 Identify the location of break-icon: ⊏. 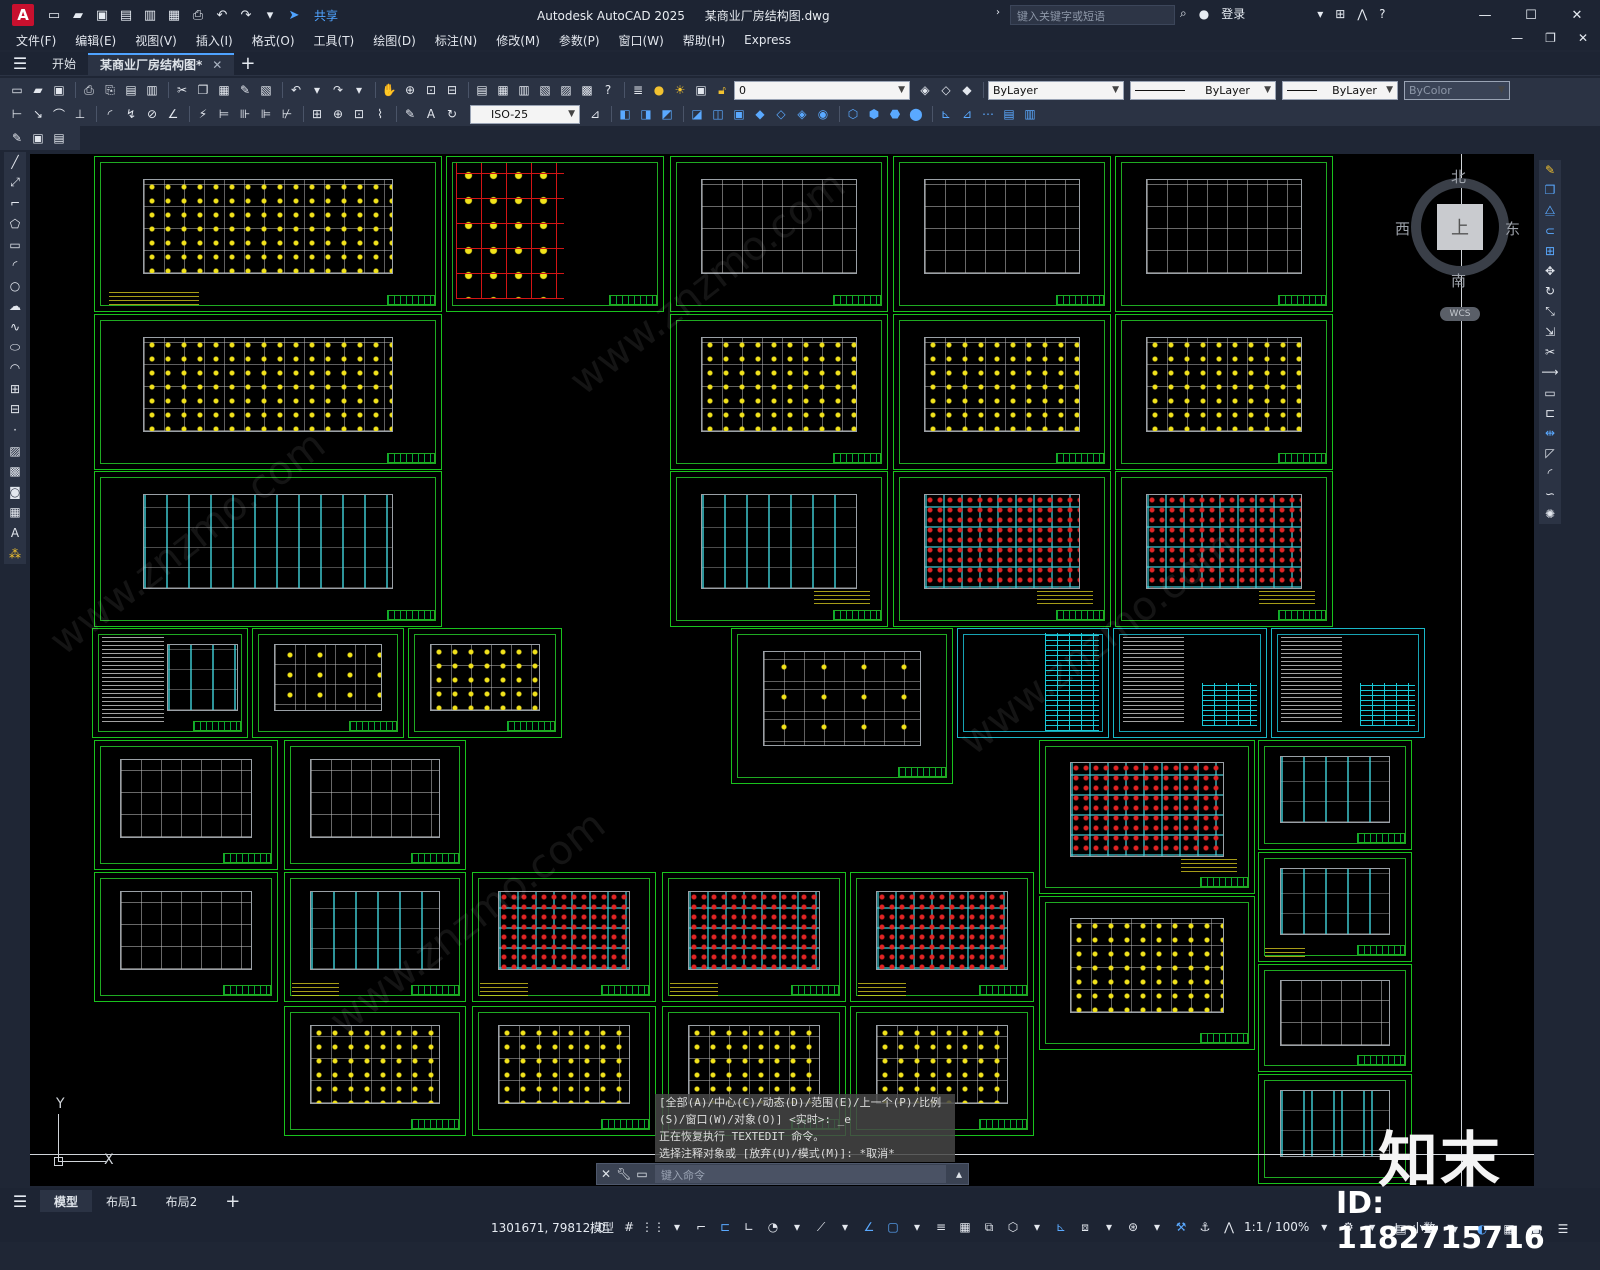
(1550, 413).